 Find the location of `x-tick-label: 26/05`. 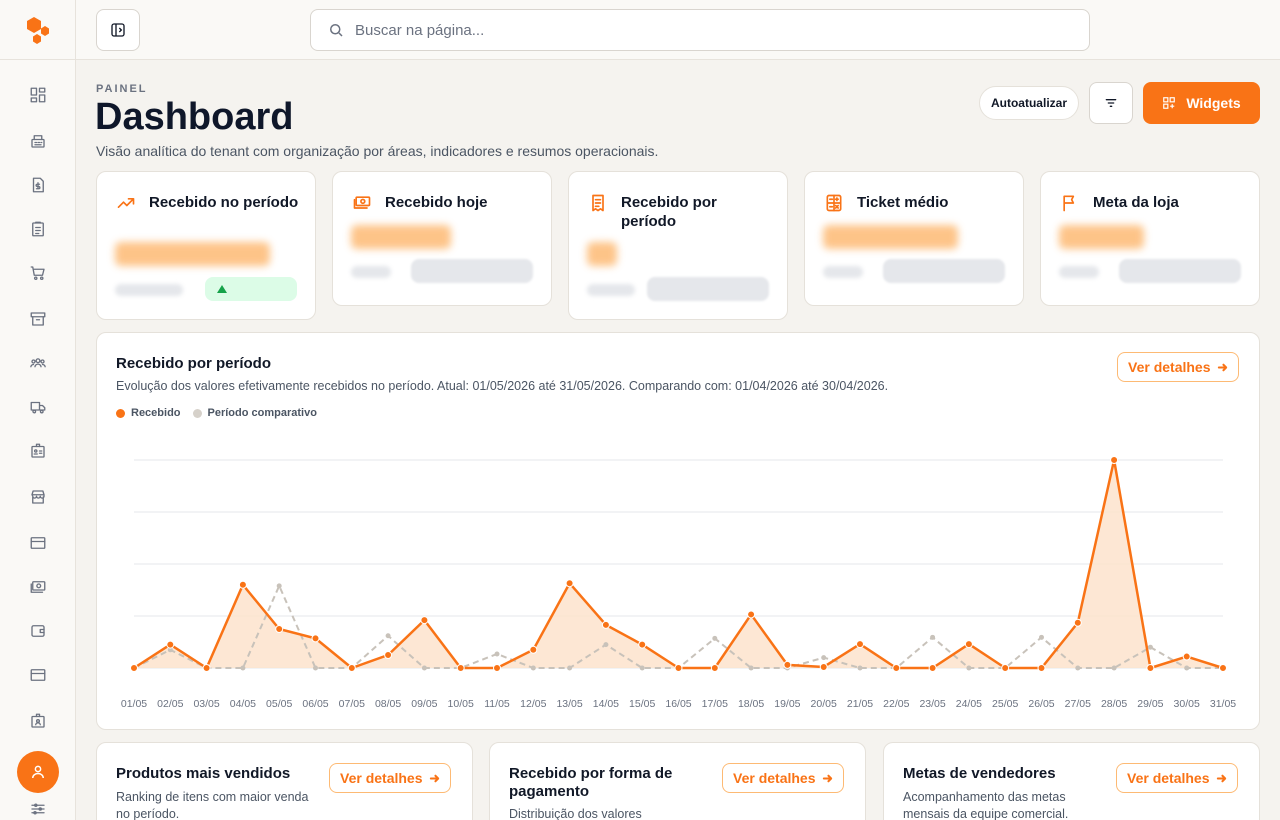

x-tick-label: 26/05 is located at coordinates (1041, 704).